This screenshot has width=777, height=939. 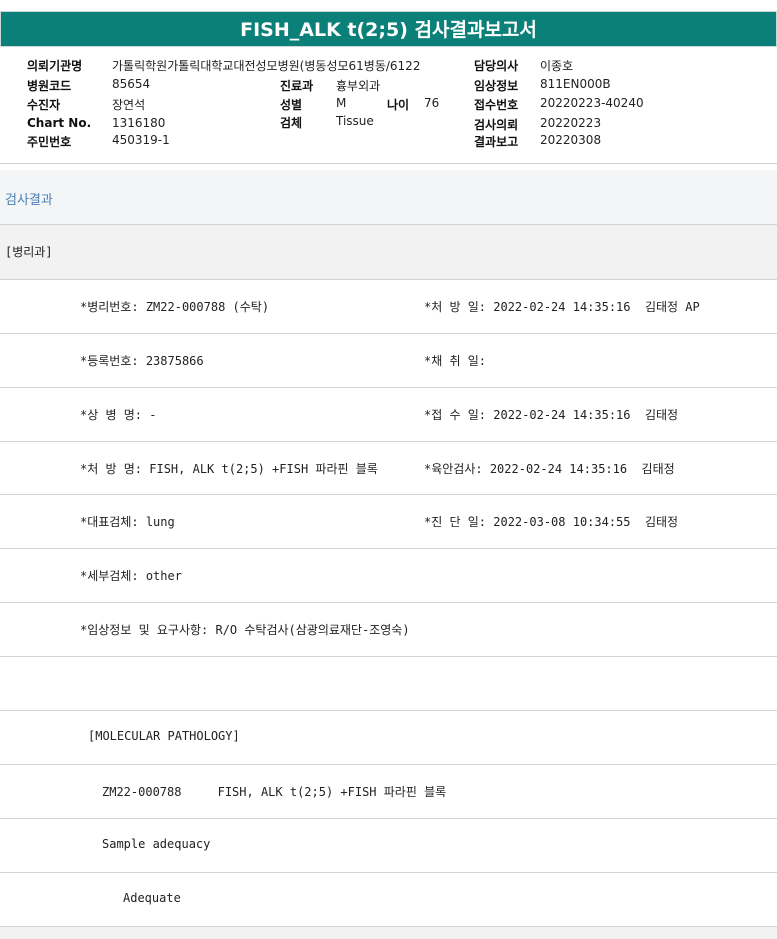 What do you see at coordinates (388, 933) in the screenshot?
I see `bottom-strip` at bounding box center [388, 933].